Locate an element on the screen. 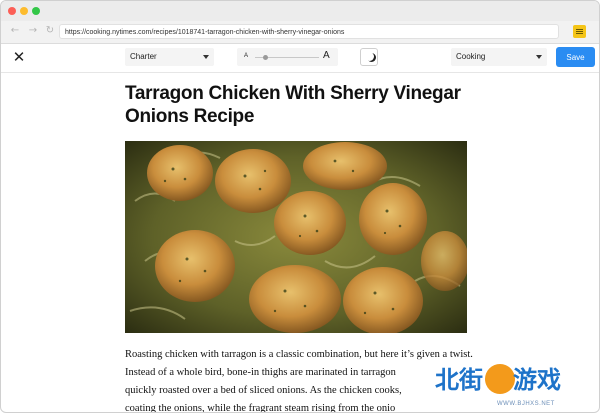 Image resolution: width=600 pixels, height=413 pixels. mode-select: Cooking is located at coordinates (499, 57).